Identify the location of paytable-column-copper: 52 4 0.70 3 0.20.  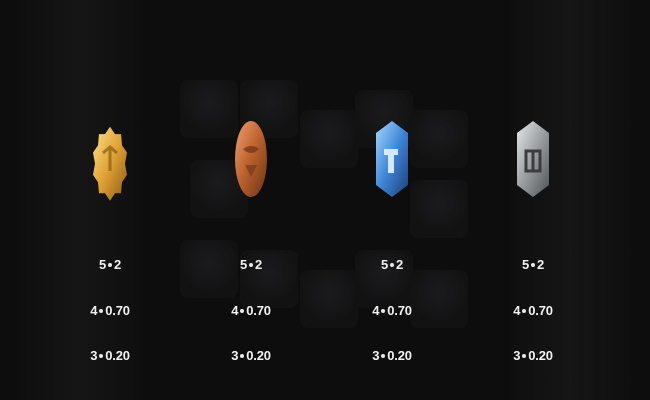
(251, 252).